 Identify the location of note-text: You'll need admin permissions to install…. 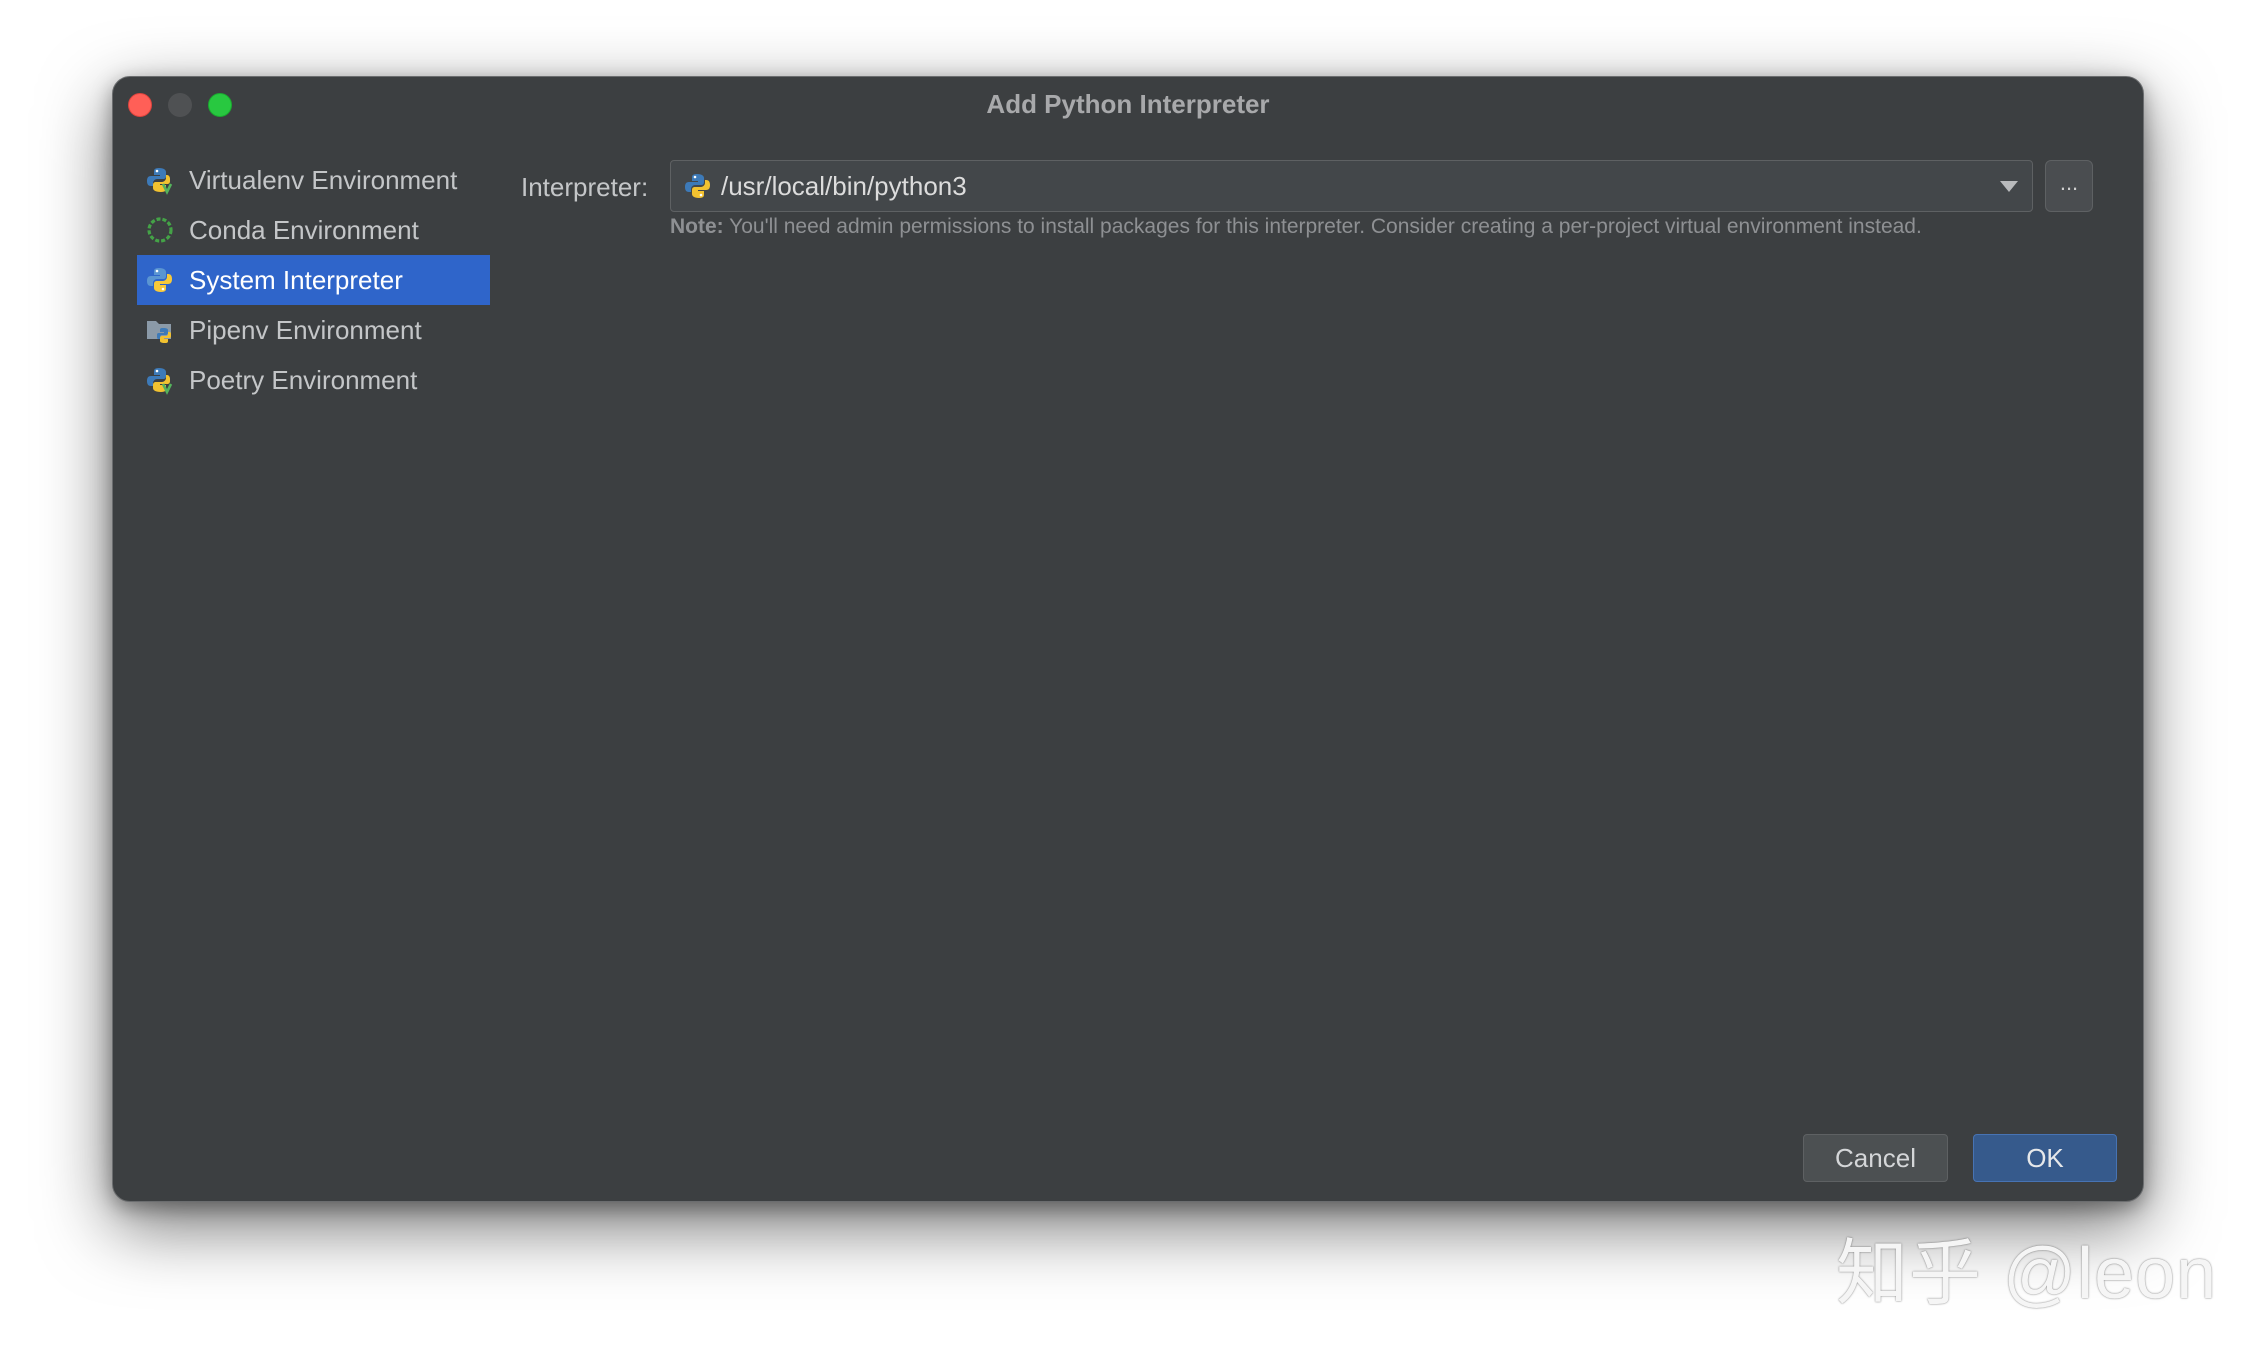
(1322, 226).